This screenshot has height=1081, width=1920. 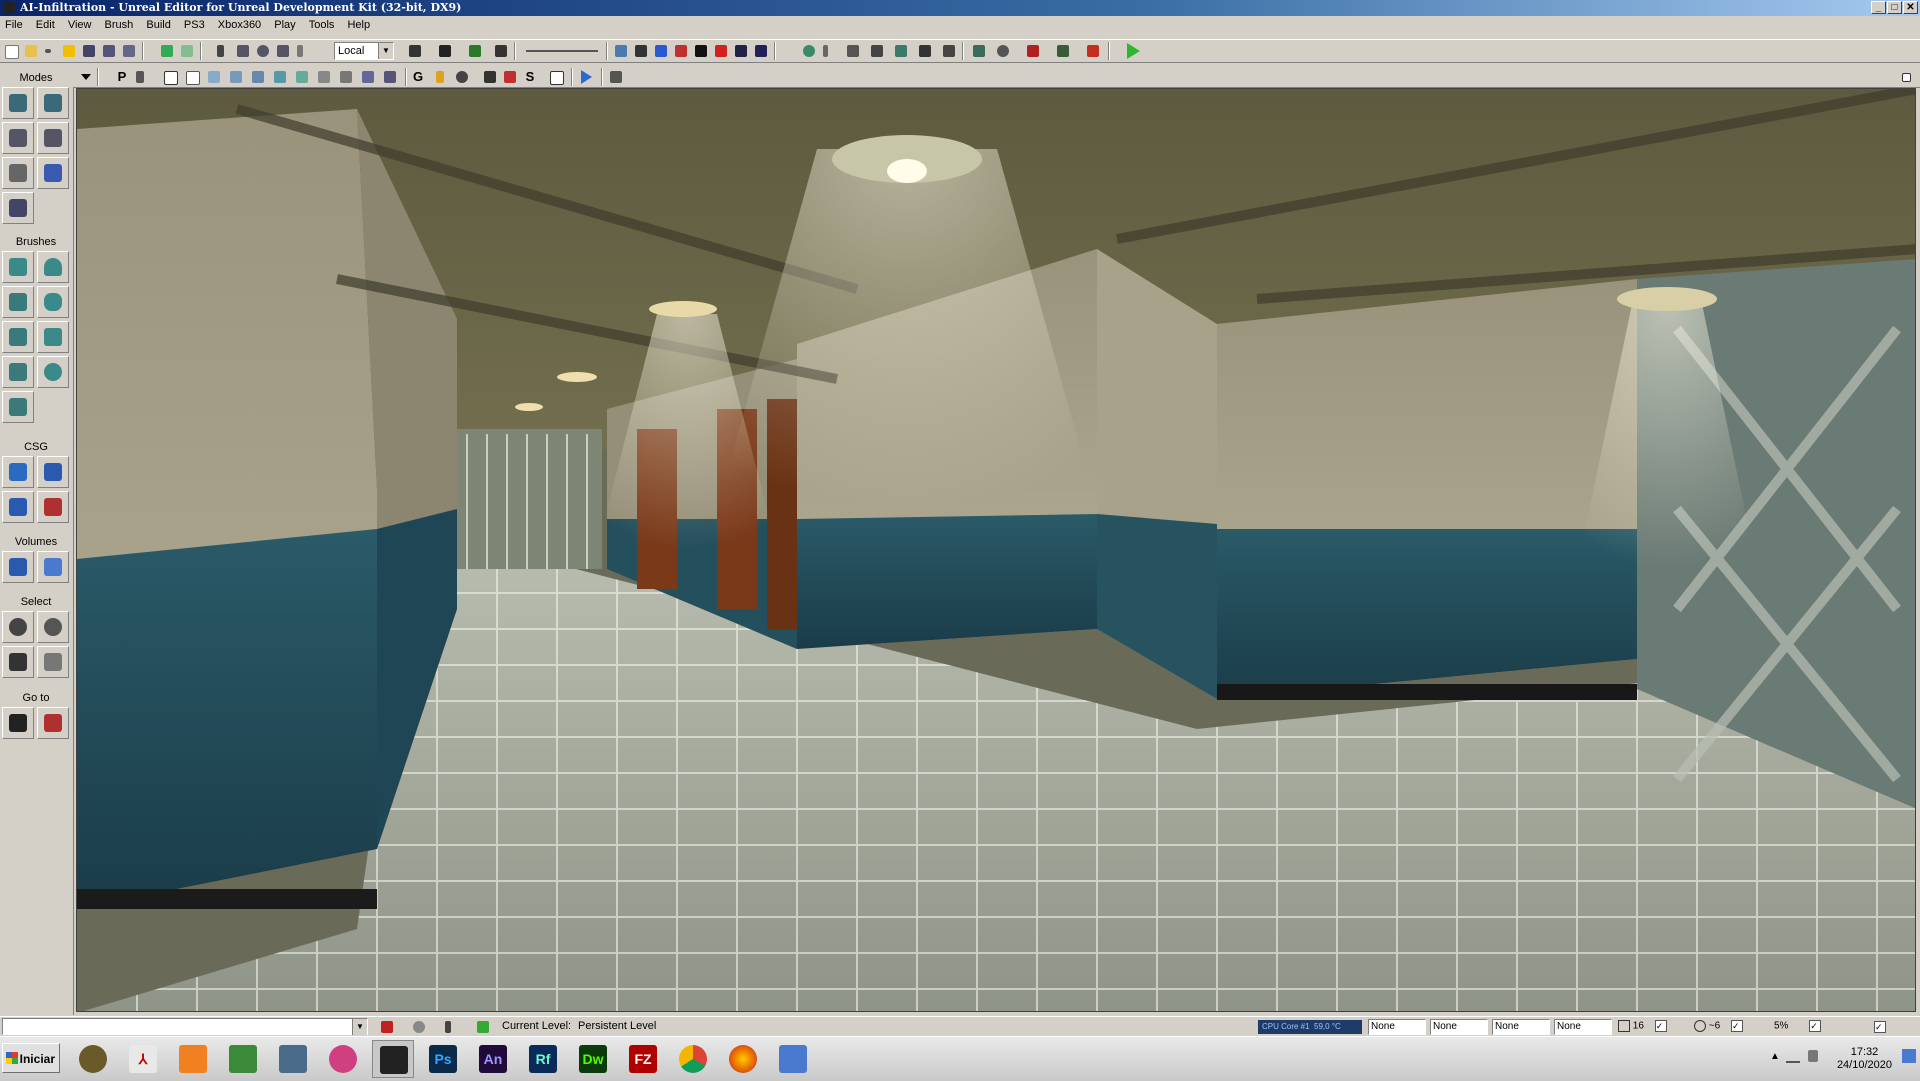 I want to click on camera-speed-slider, so click(x=562, y=51).